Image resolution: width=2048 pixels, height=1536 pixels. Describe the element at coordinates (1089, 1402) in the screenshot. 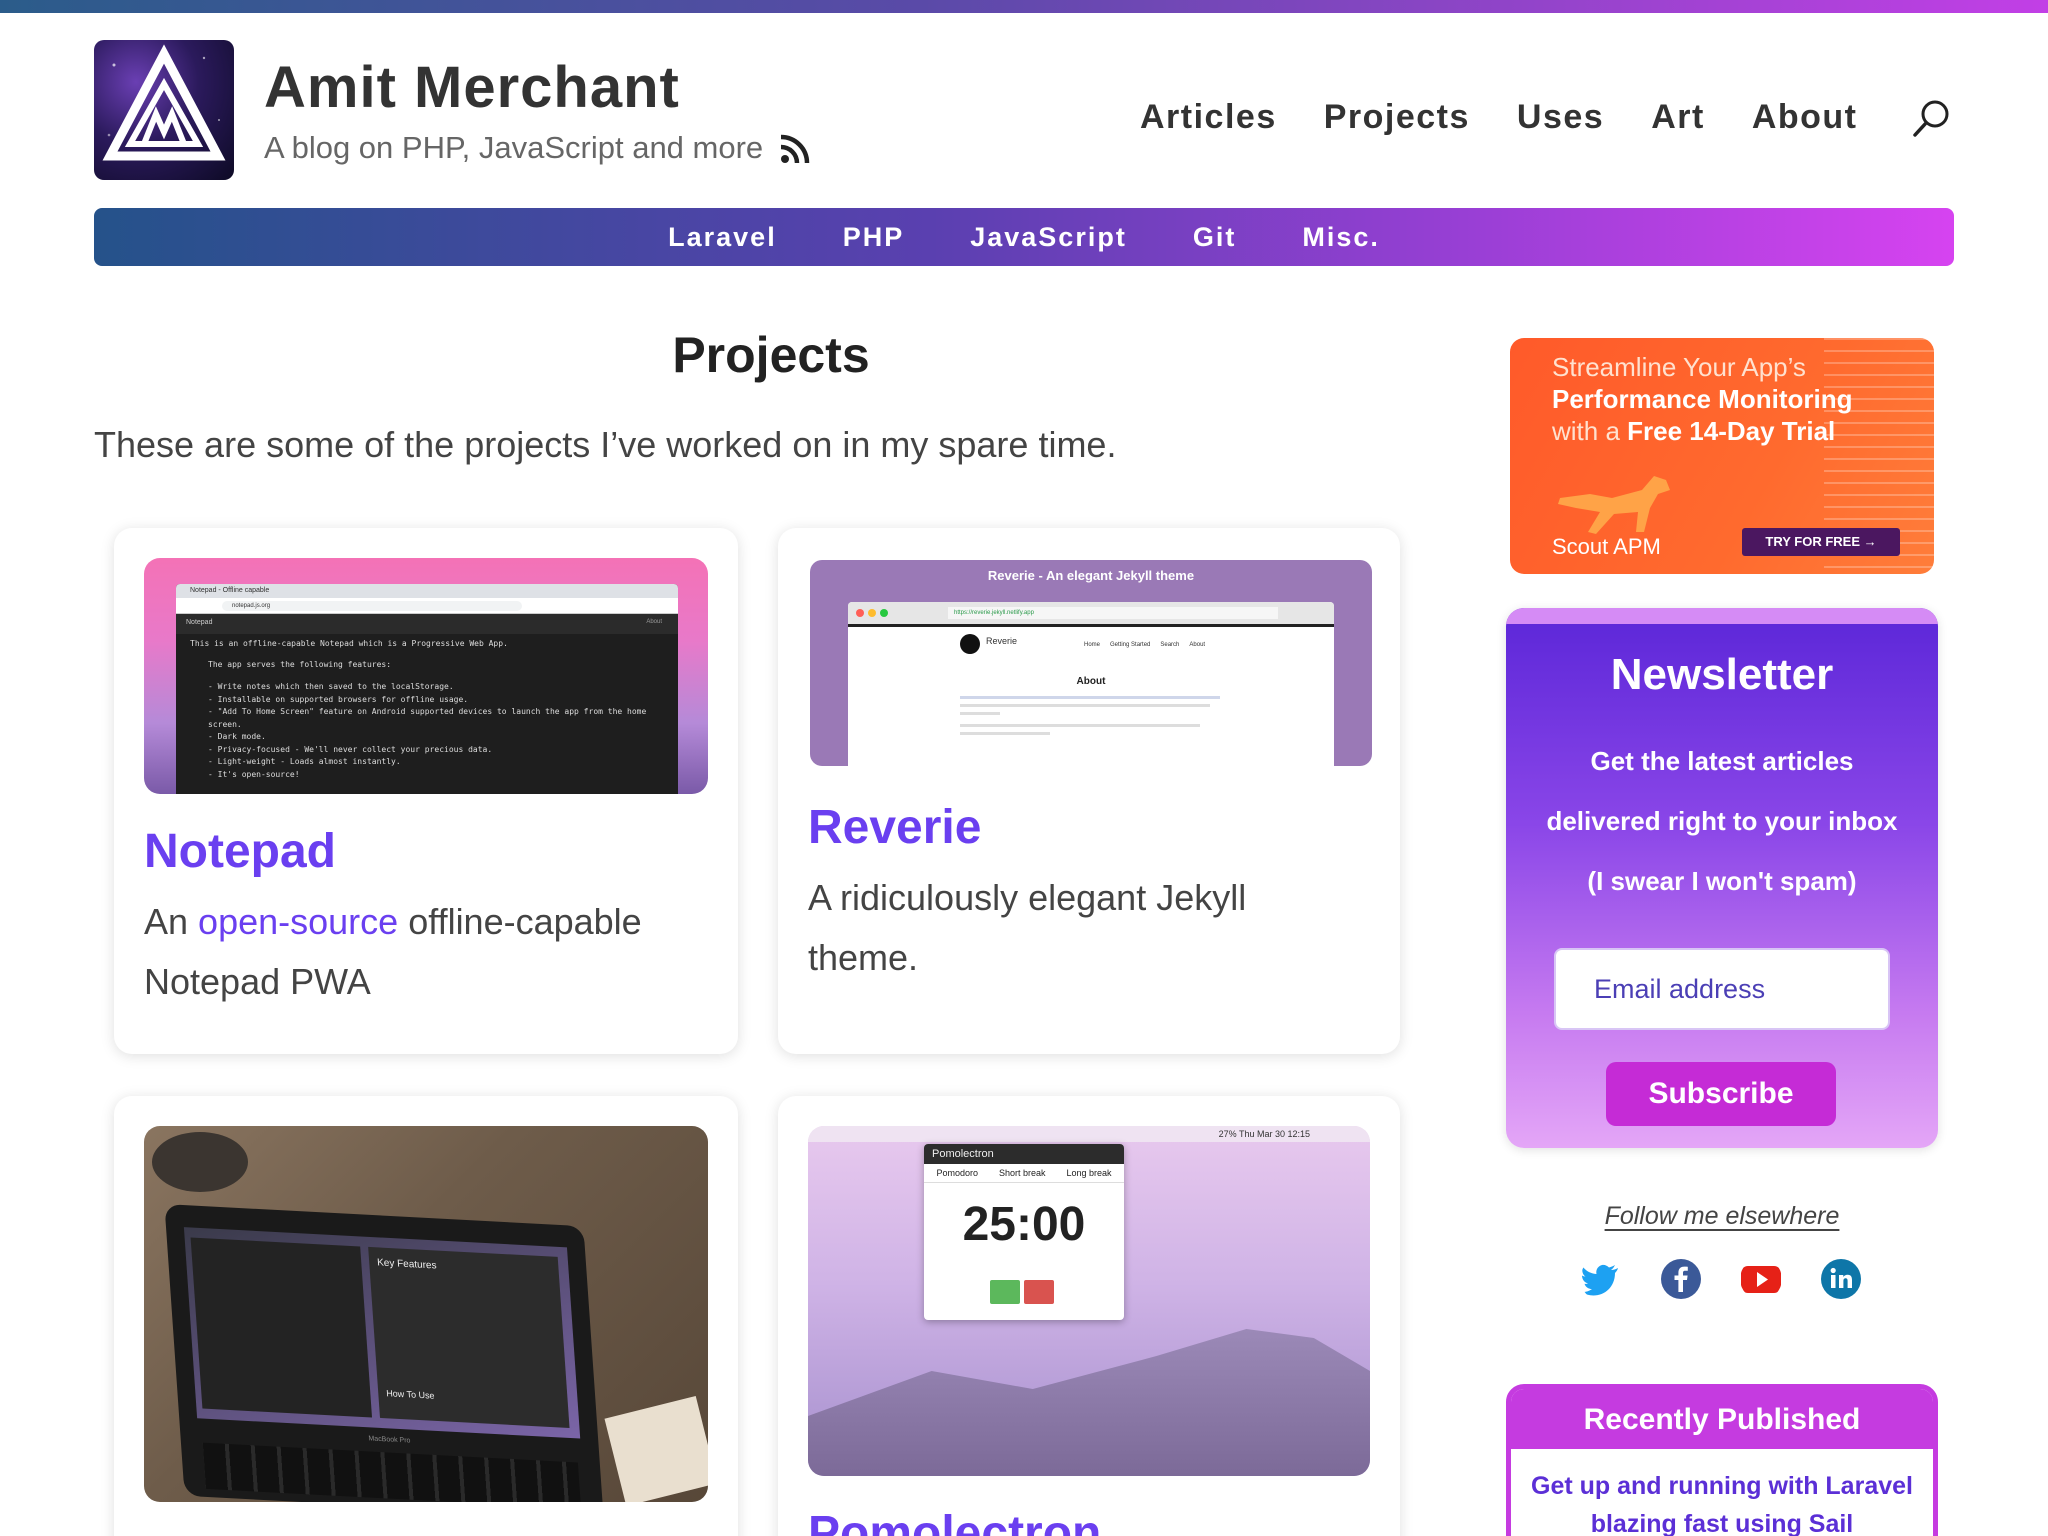

I see `half-dome-shape` at that location.